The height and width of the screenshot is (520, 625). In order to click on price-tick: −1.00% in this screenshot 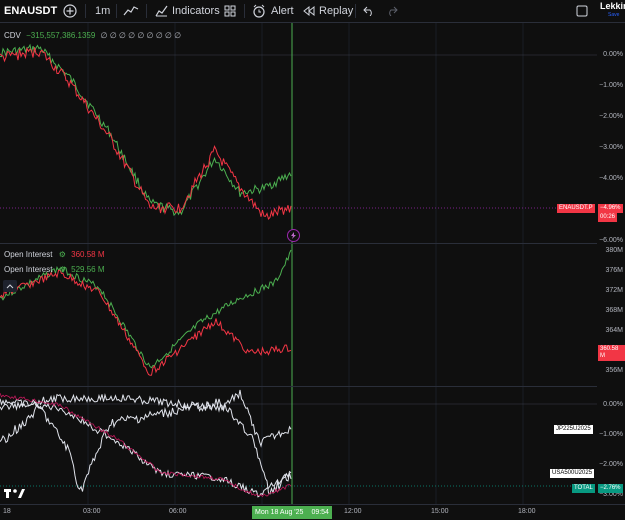, I will do `click(611, 85)`.